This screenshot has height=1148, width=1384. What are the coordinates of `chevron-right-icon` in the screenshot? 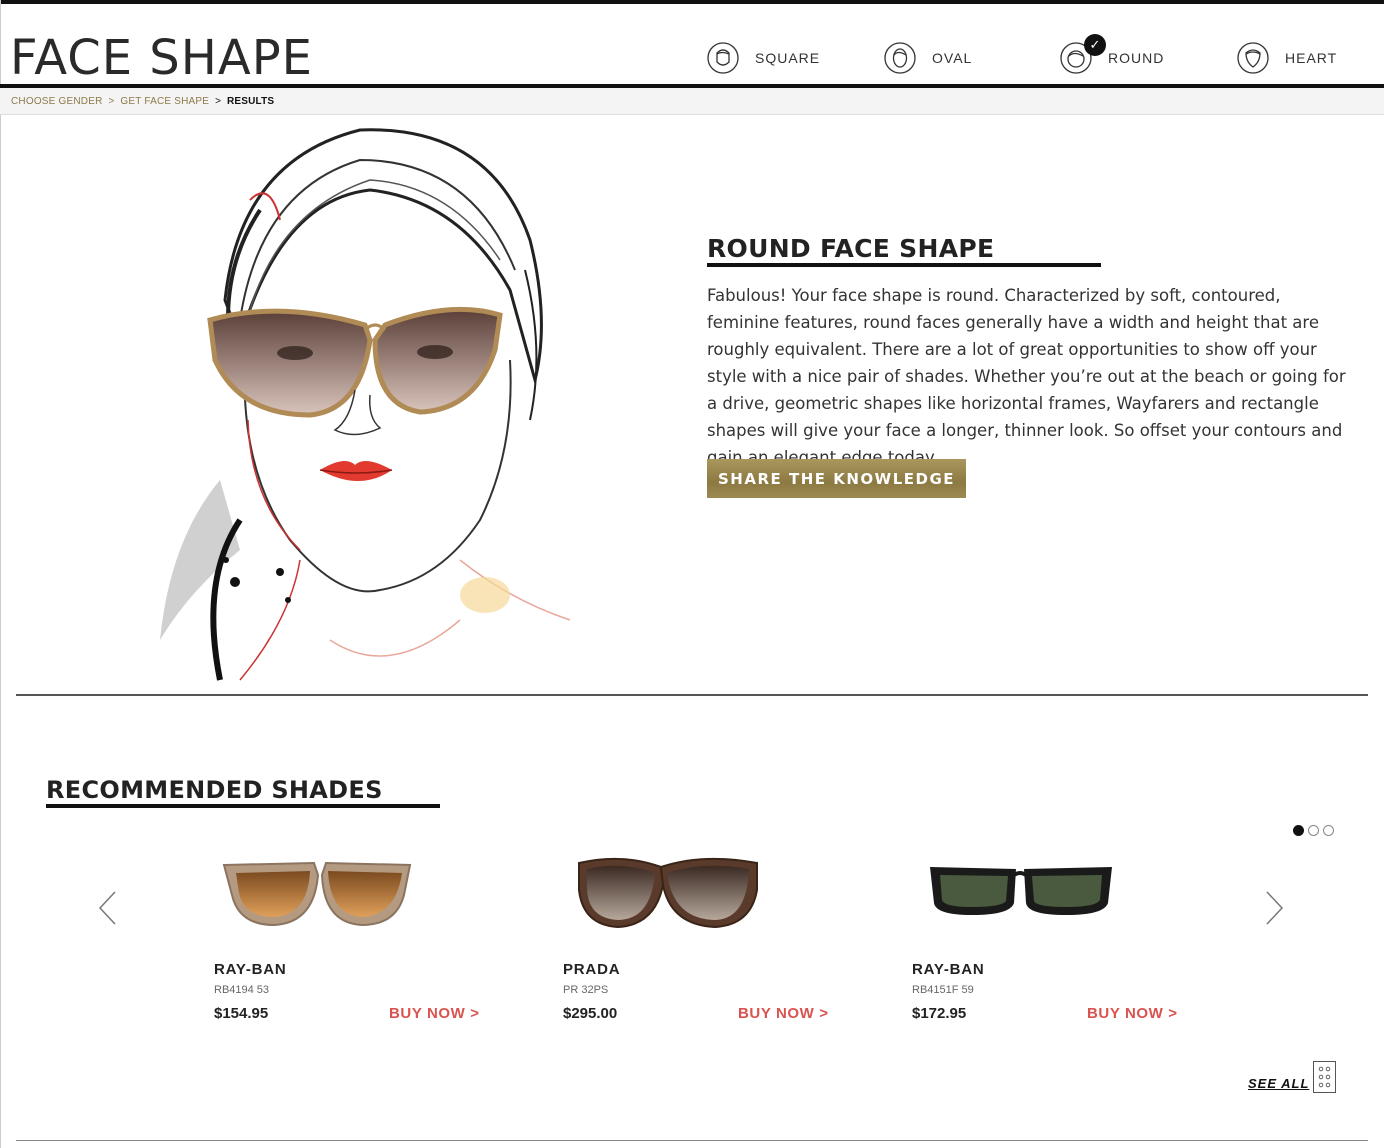 It's located at (1275, 908).